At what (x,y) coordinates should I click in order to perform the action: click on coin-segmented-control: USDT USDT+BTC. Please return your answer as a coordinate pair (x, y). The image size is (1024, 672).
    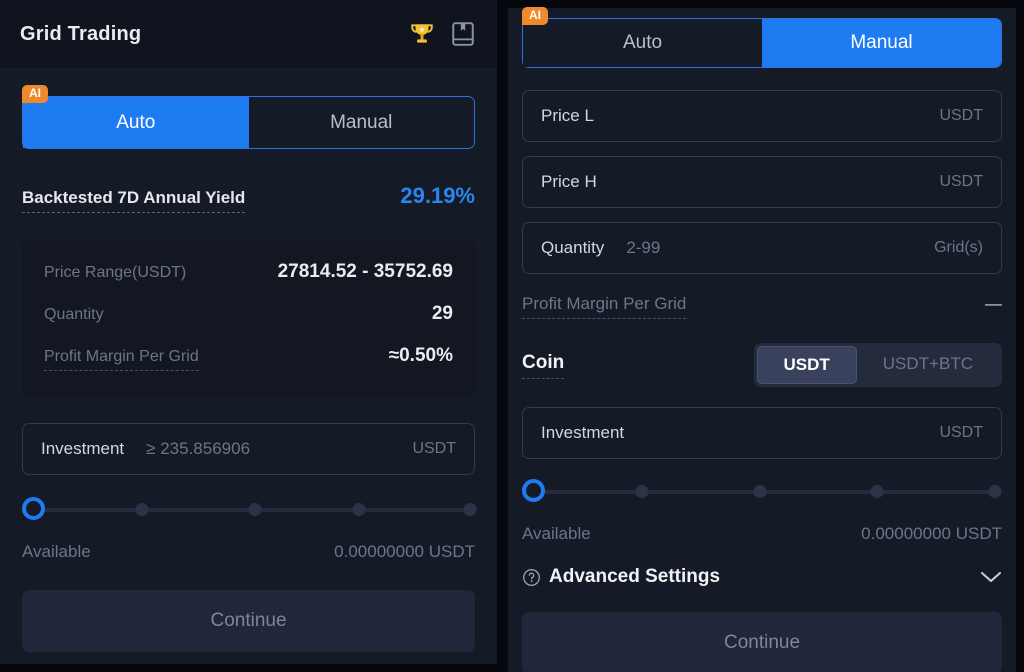
    Looking at the image, I should click on (877, 365).